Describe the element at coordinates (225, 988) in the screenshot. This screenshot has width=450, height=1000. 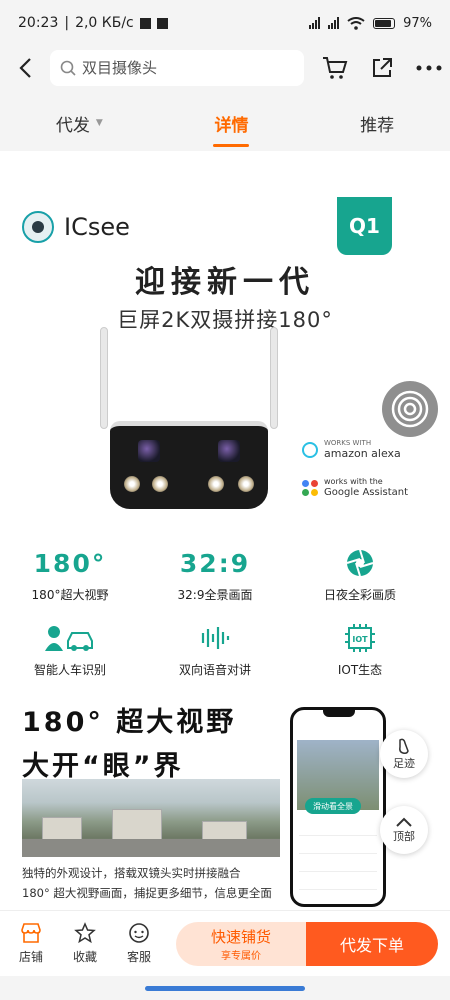
I see `home-indicator` at that location.